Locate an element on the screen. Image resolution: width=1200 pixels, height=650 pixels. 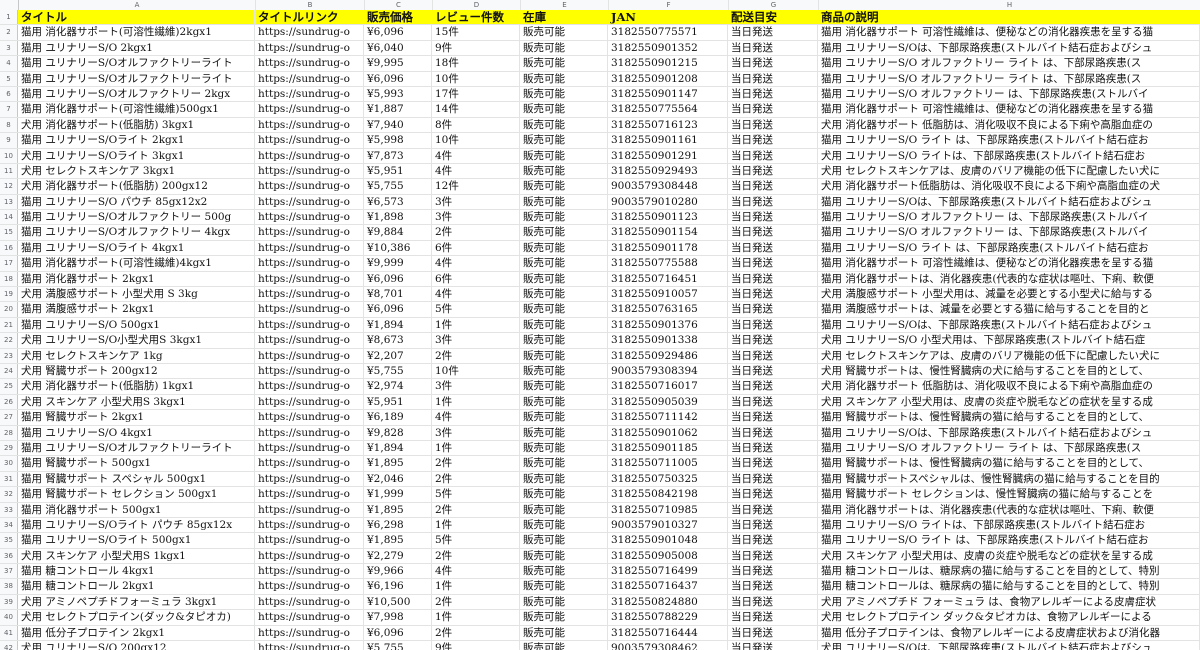
title-cell: 猫用 消化器サポート(可溶性繊維)2kgx1 is located at coordinates (136, 32).